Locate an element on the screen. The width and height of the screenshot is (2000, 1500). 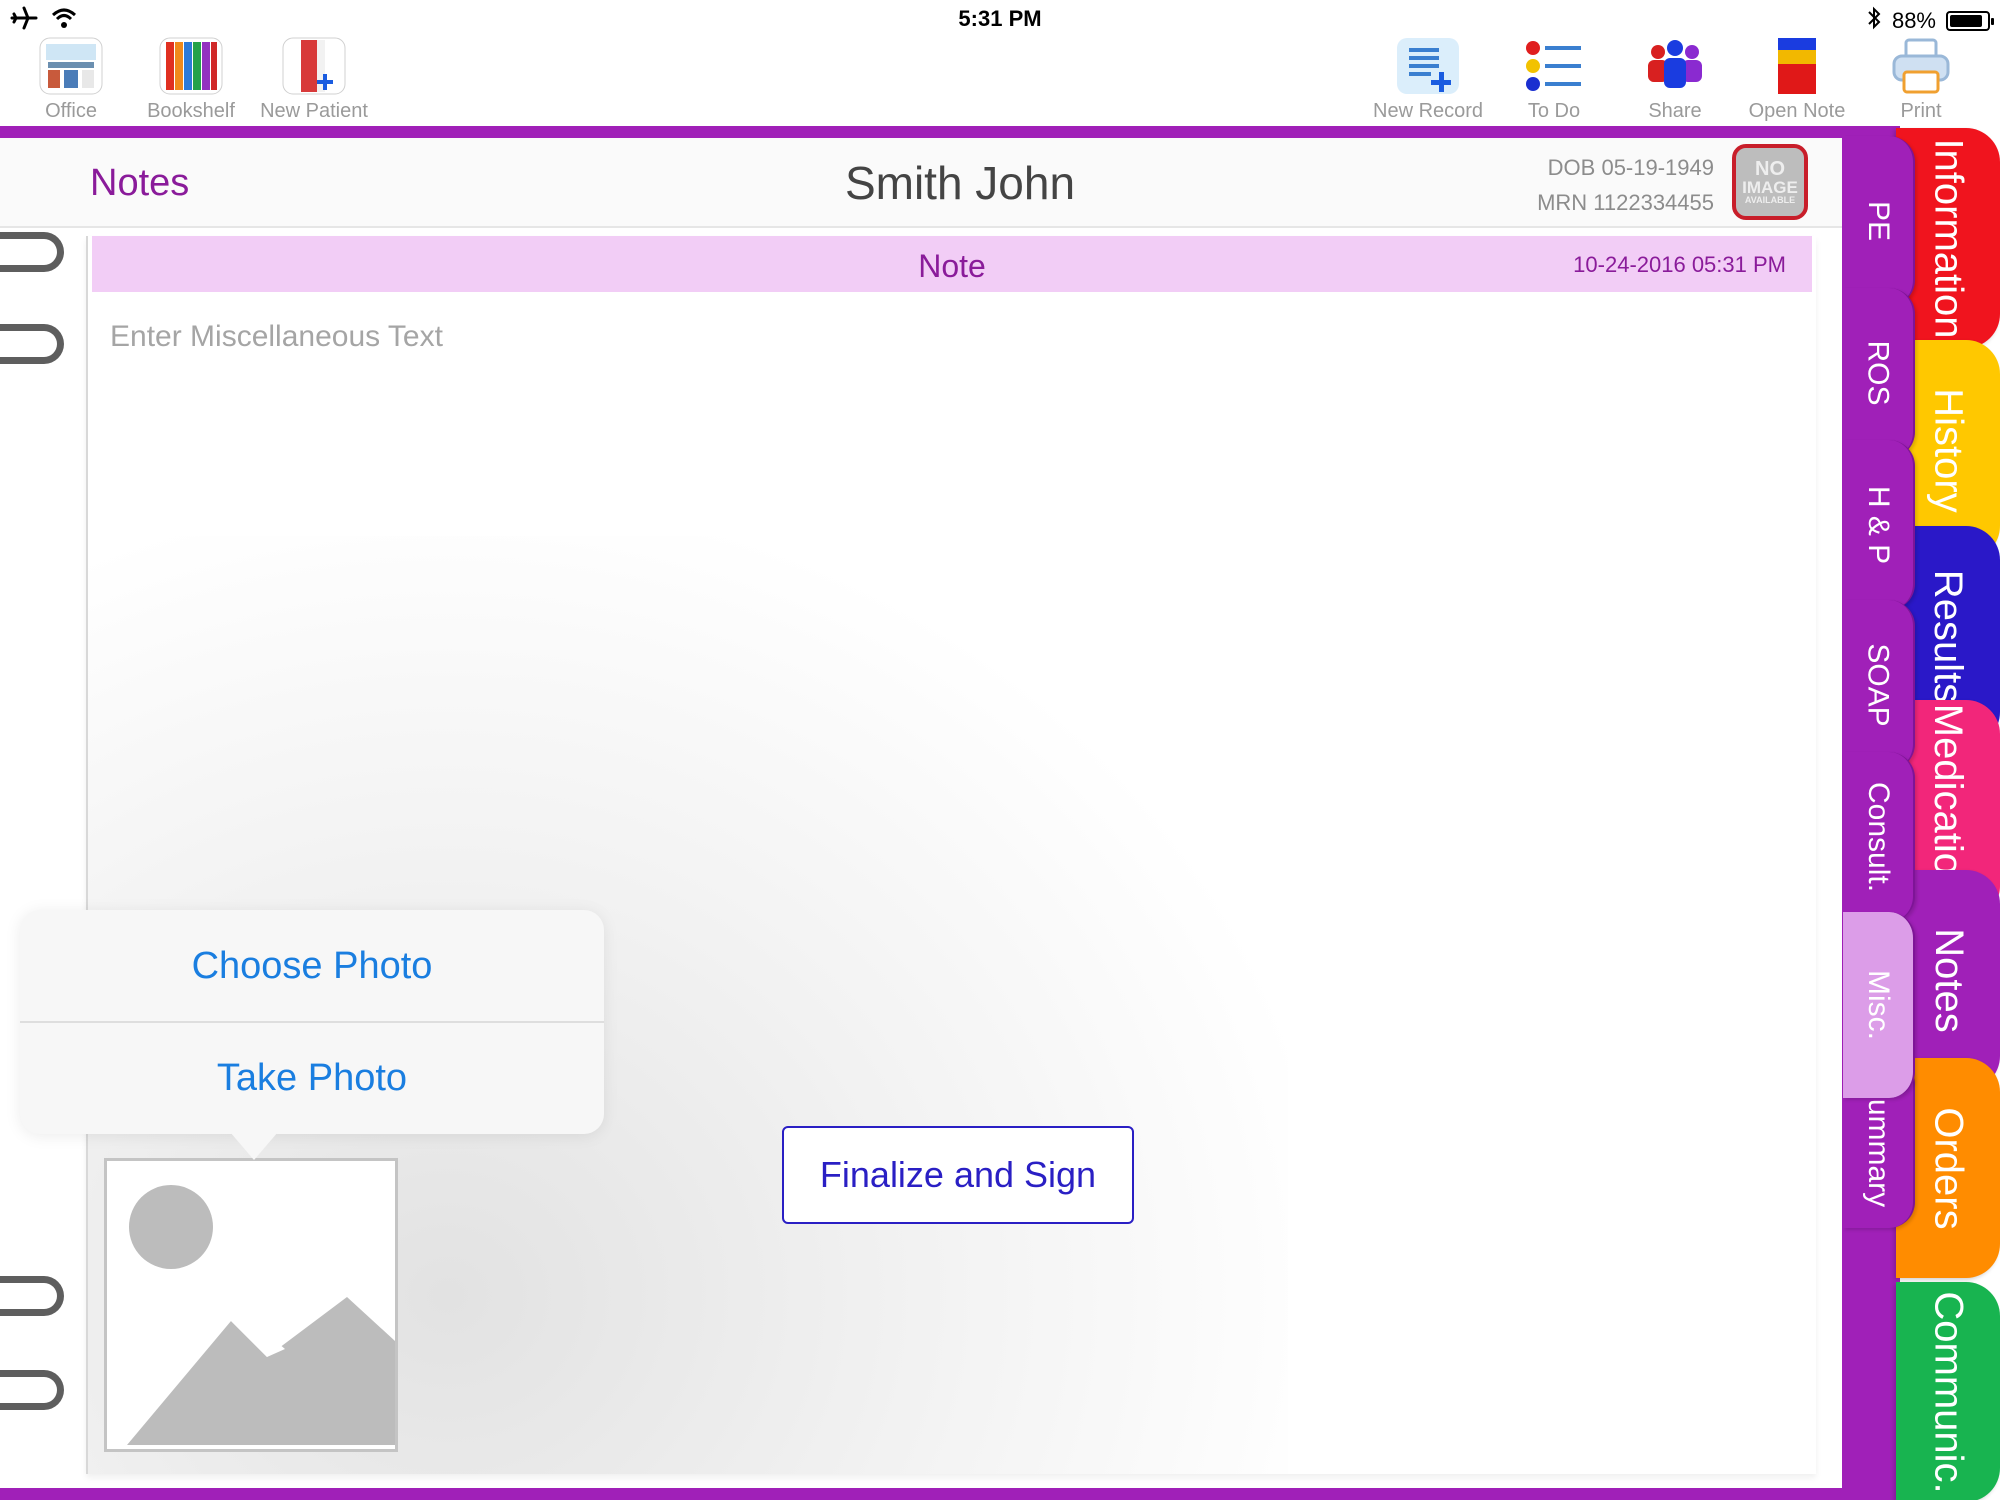
toolbar-bookshelf-label: Bookshelf is located at coordinates (191, 111).